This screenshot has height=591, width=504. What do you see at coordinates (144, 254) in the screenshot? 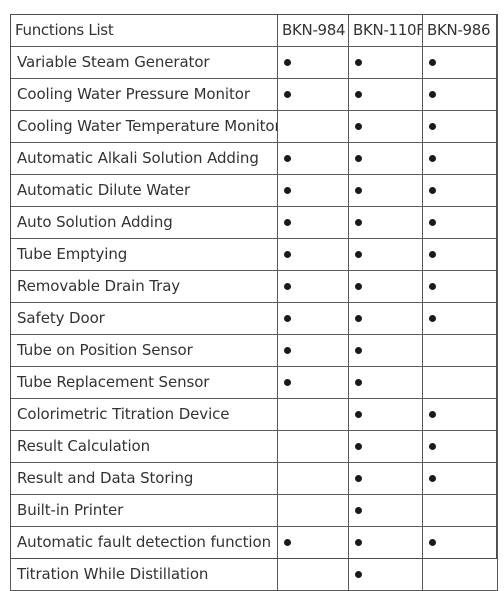
I see `feature-name-cell: Tube Emptying` at bounding box center [144, 254].